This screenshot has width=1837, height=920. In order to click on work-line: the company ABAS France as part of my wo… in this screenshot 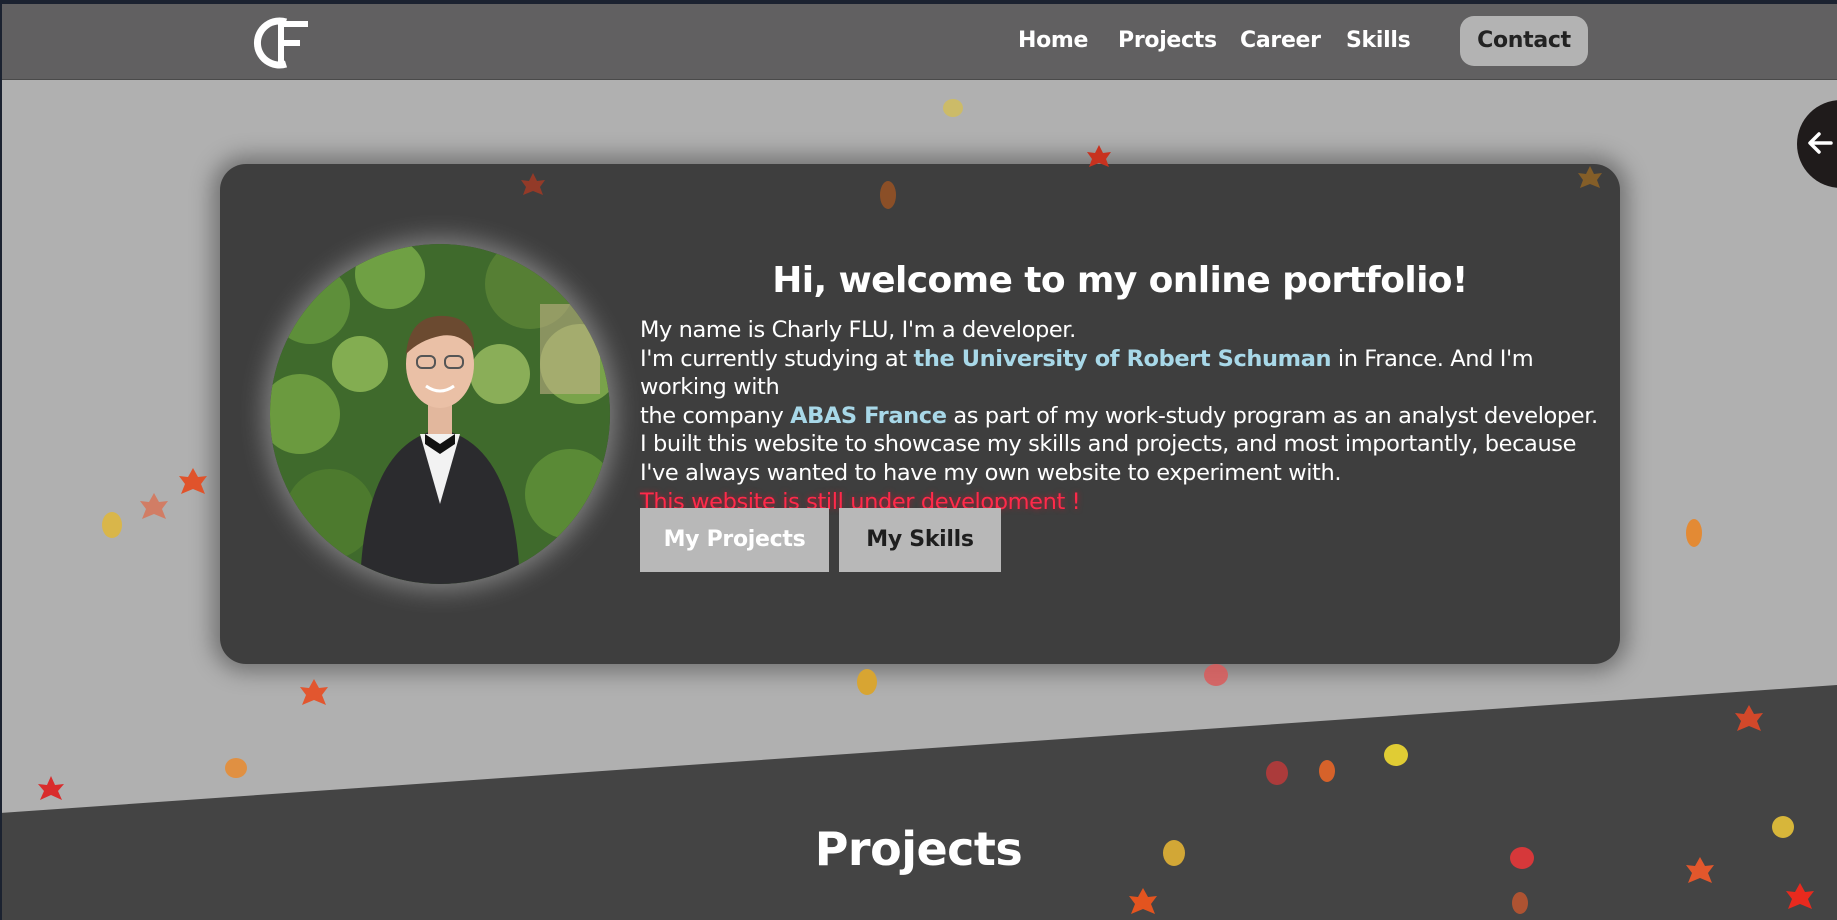, I will do `click(1125, 416)`.